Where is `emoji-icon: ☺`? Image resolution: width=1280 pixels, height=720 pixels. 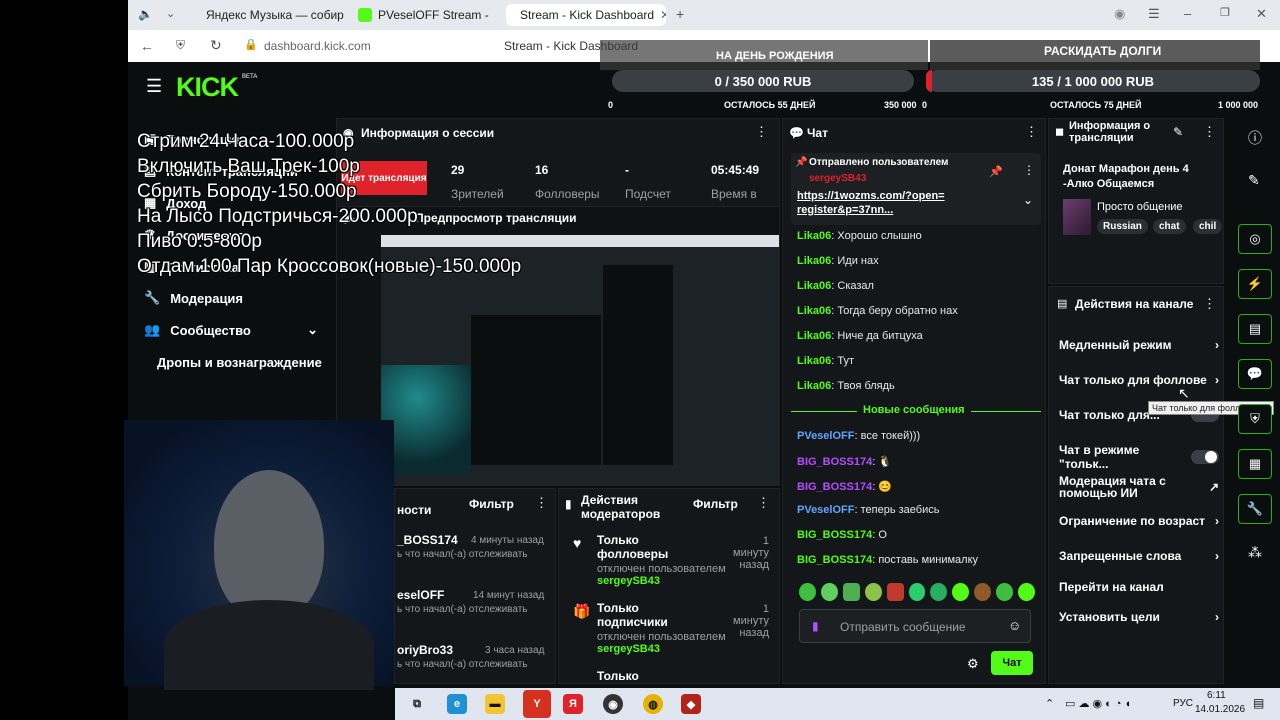
emoji-icon: ☺ is located at coordinates (1014, 625).